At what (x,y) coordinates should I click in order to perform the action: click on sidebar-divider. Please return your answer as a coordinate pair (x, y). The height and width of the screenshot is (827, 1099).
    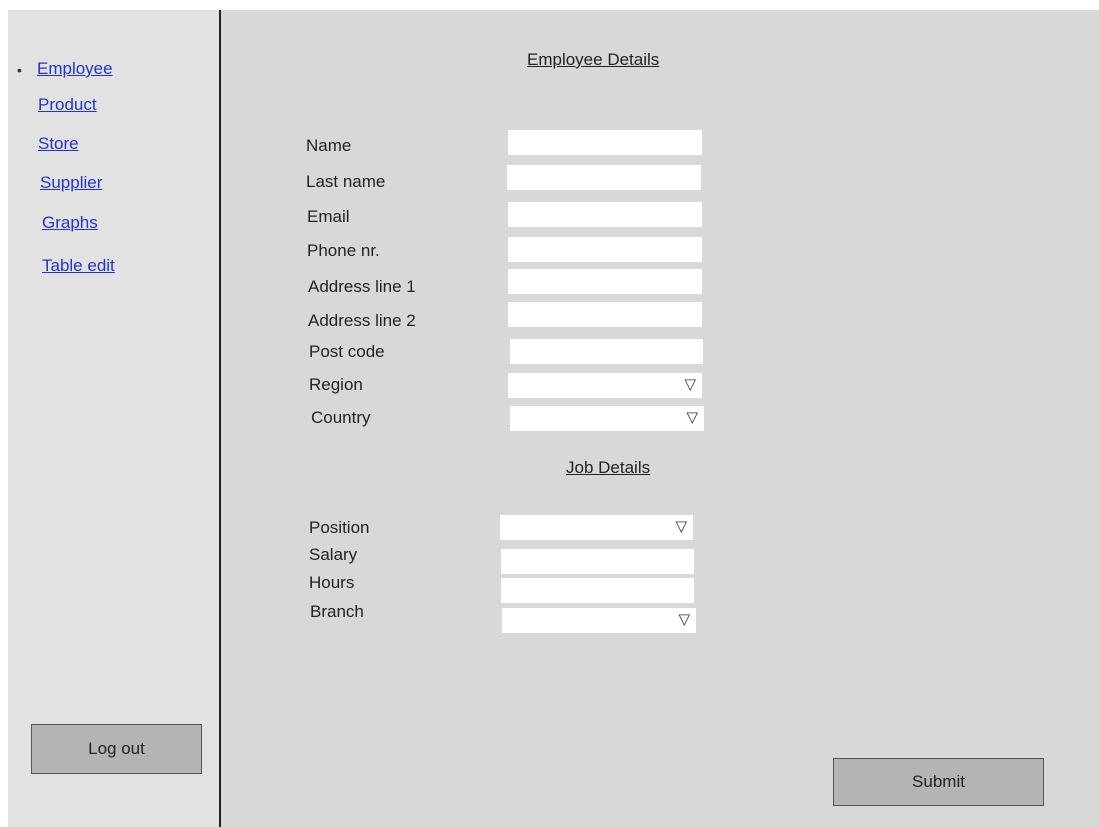
    Looking at the image, I should click on (220, 418).